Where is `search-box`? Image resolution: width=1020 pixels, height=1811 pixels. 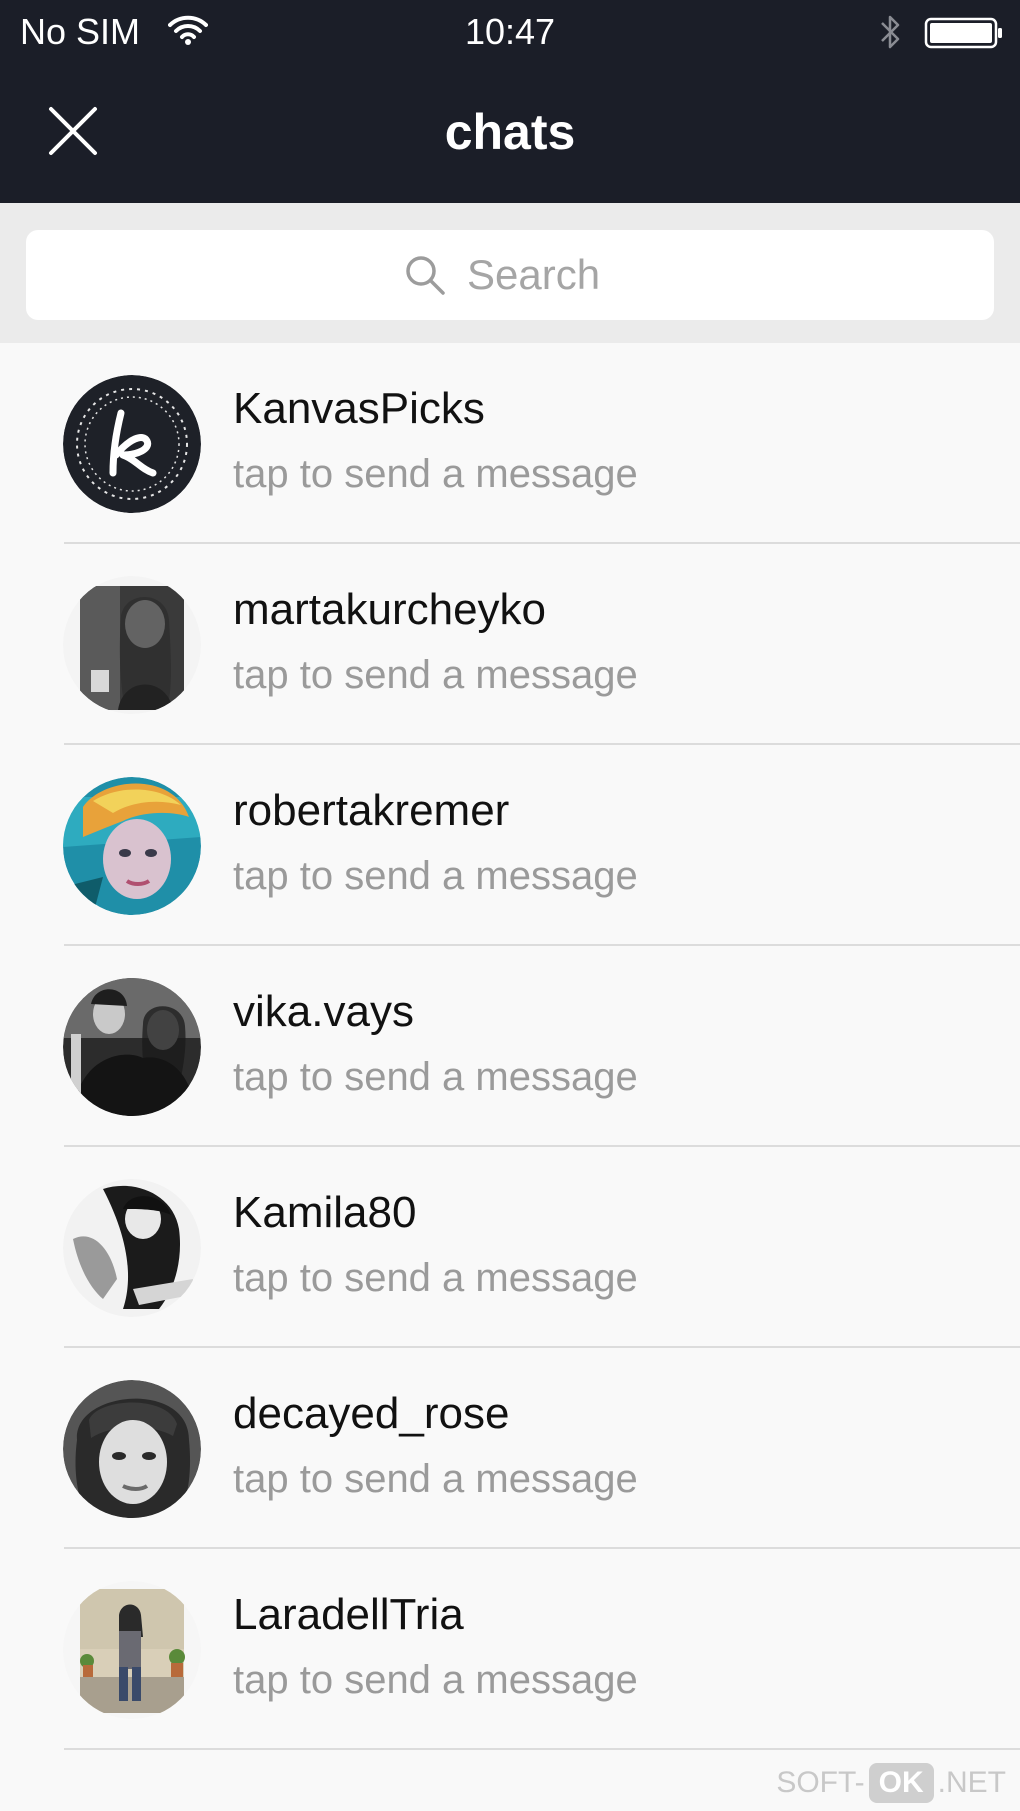 search-box is located at coordinates (510, 275).